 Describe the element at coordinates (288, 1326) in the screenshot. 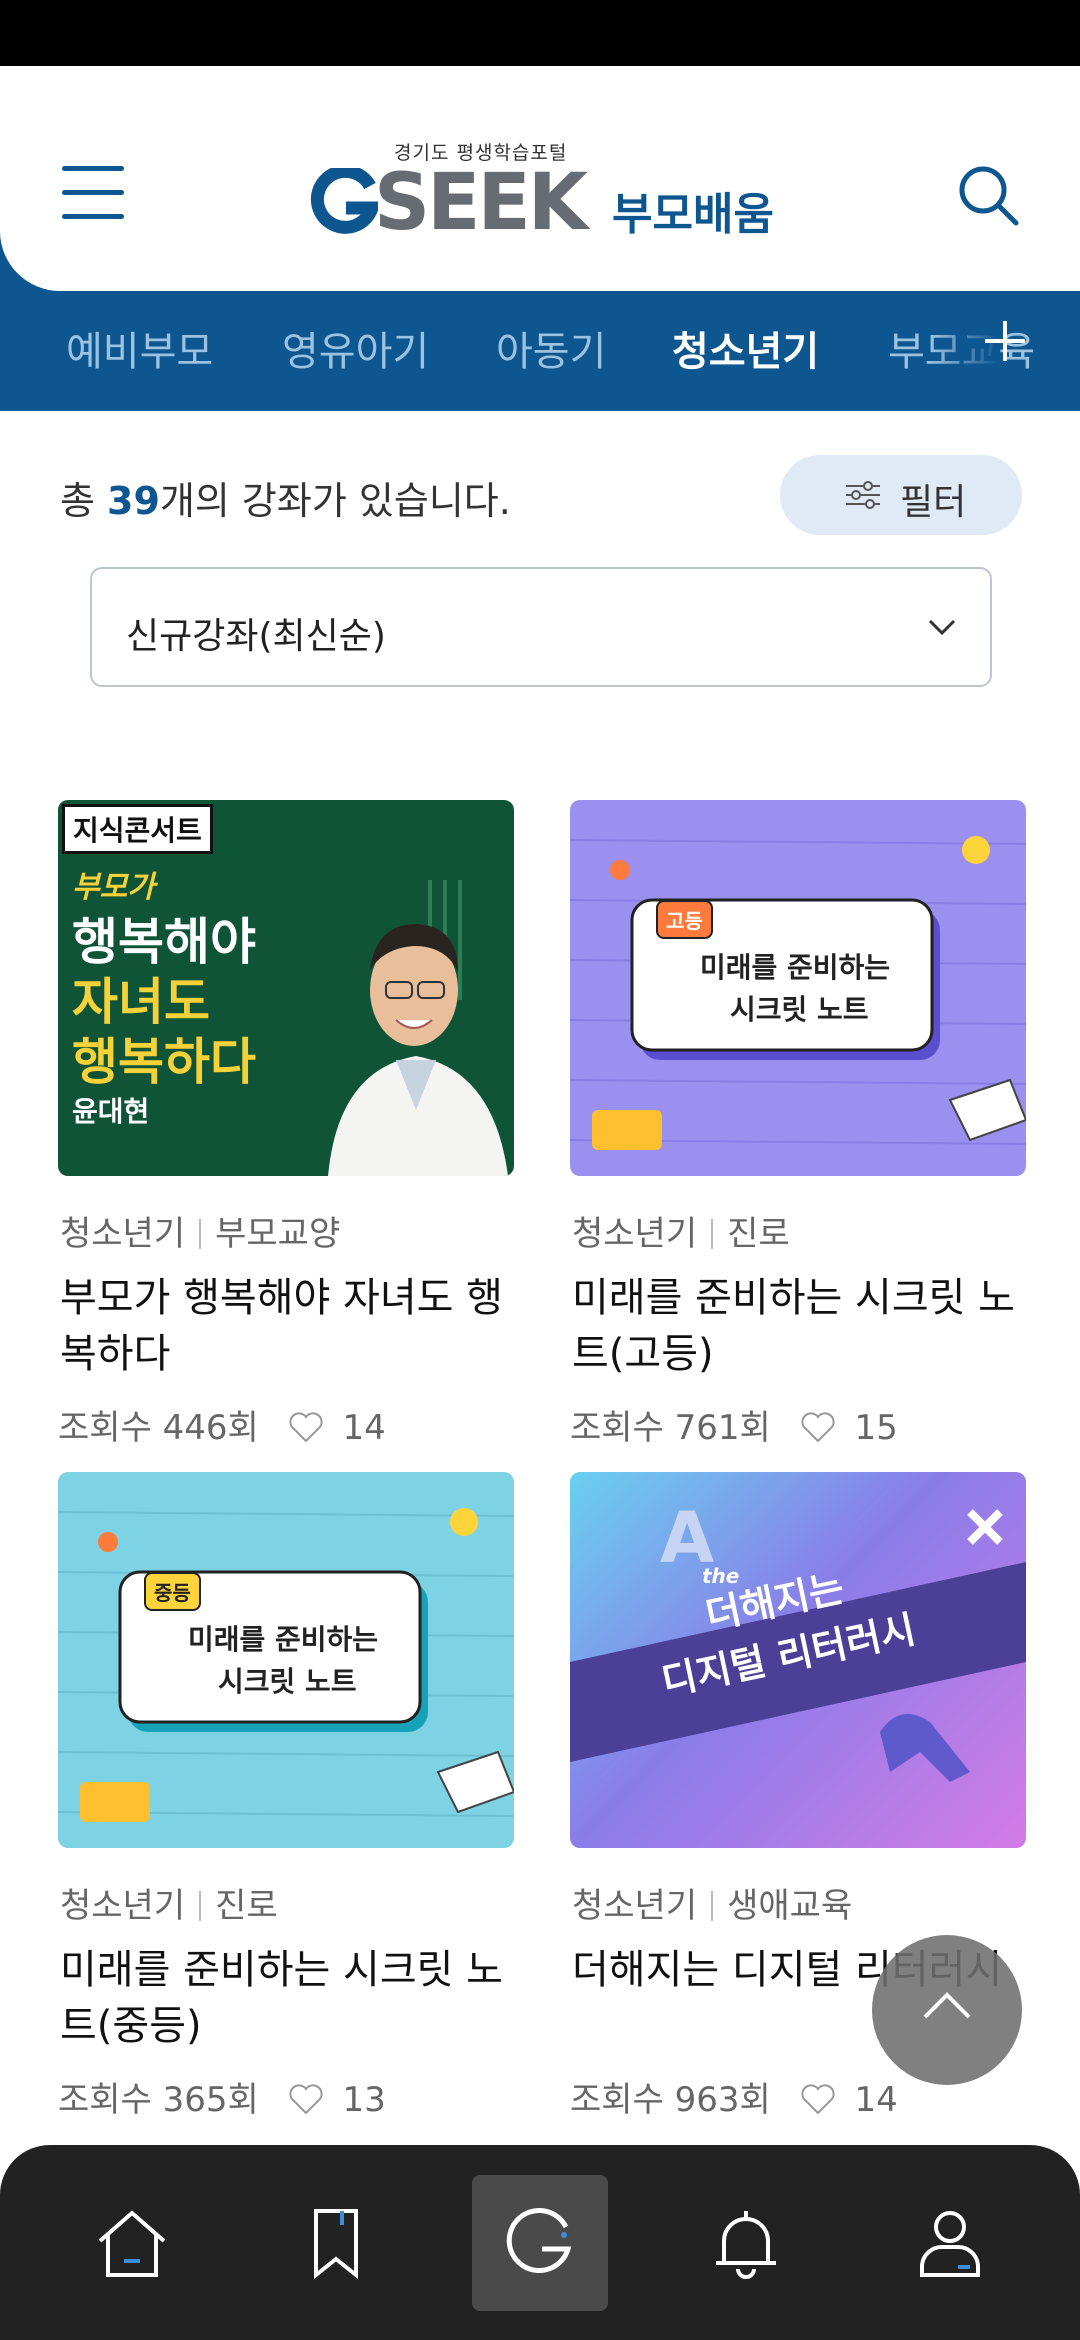

I see `course-title: 부모가 행복해야 자녀도 행복하다` at that location.